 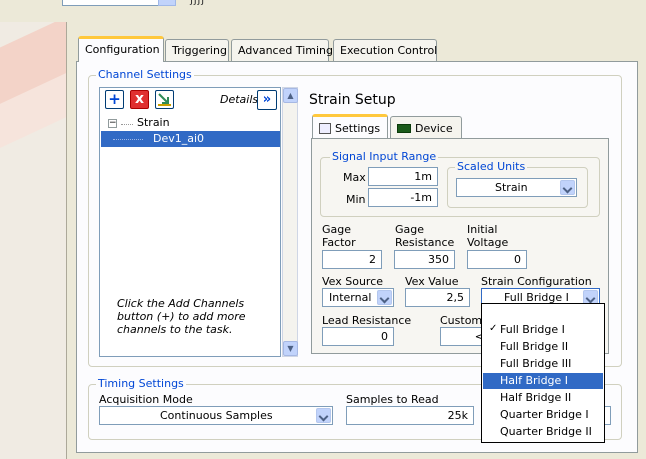 What do you see at coordinates (352, 100) in the screenshot?
I see `strain-setup-title: Strain Setup` at bounding box center [352, 100].